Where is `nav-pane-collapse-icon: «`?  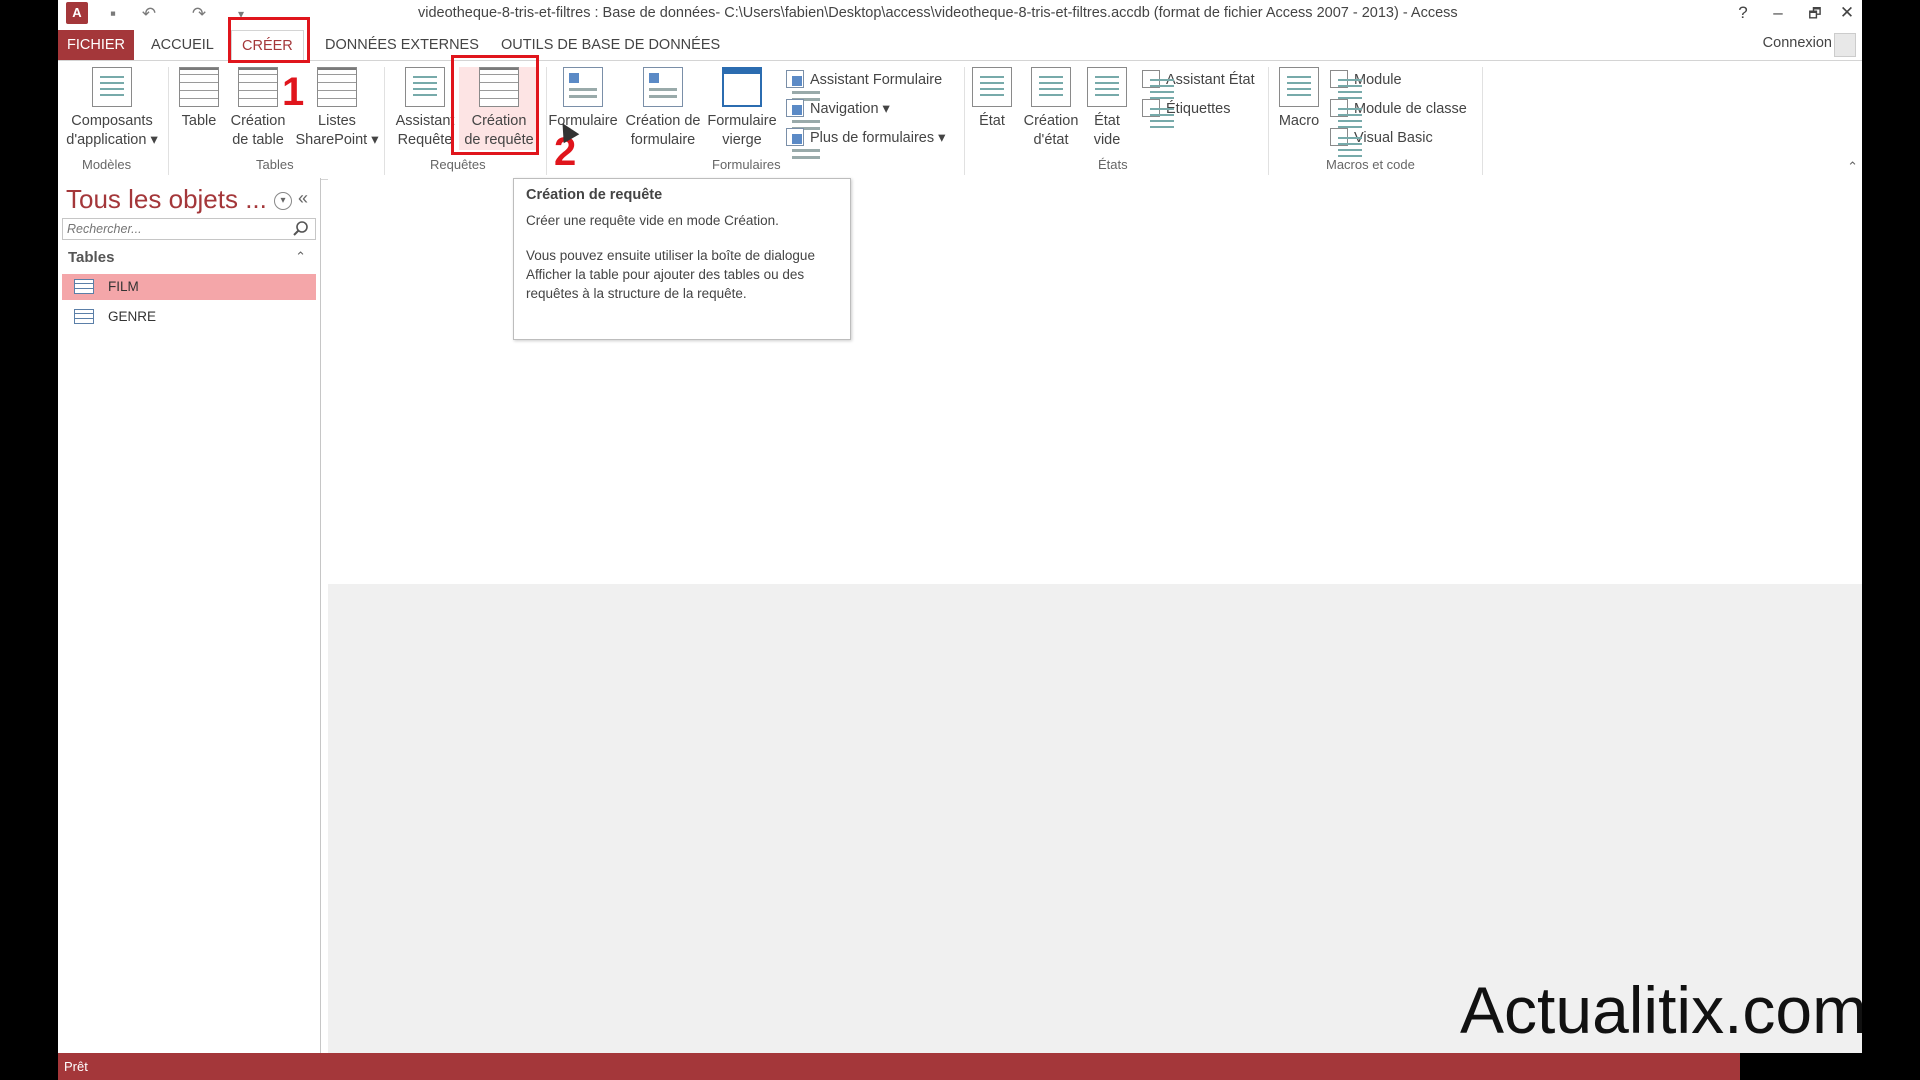 nav-pane-collapse-icon: « is located at coordinates (303, 198).